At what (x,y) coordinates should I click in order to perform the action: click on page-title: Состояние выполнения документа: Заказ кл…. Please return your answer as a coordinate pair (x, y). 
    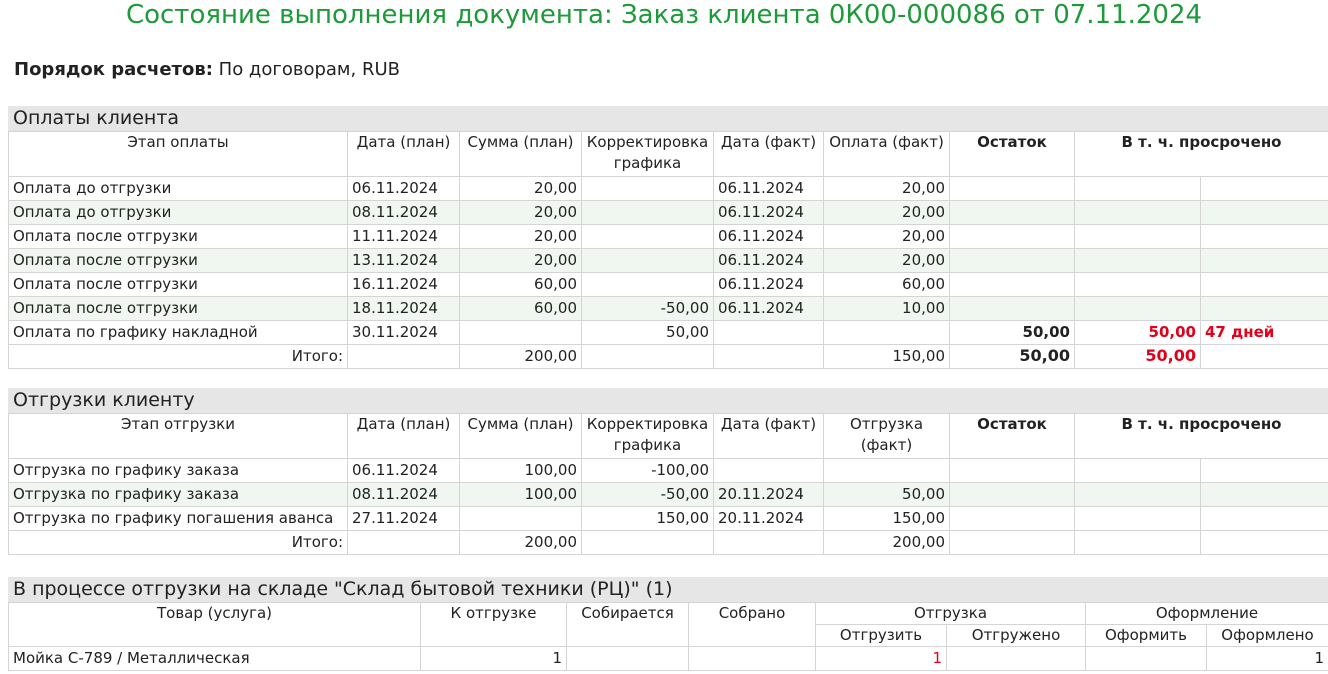
    Looking at the image, I should click on (664, 15).